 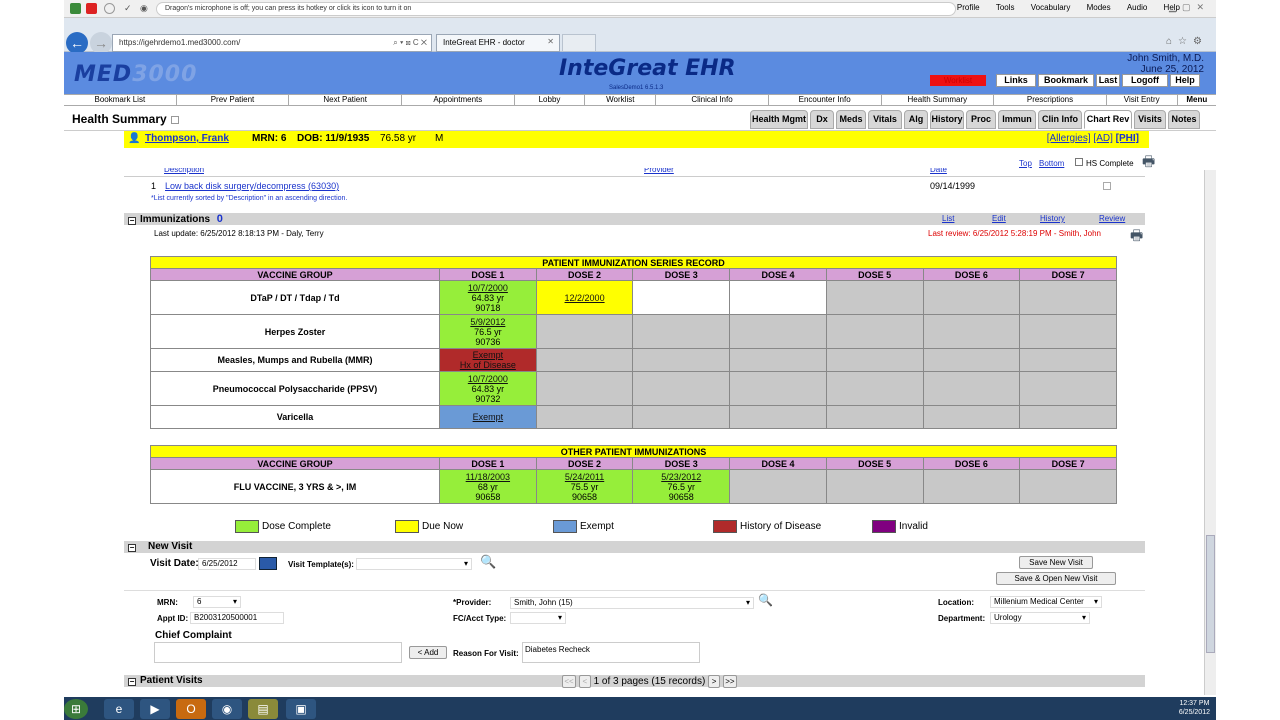 What do you see at coordinates (488, 417) in the screenshot?
I see `dose-cell-exempt: Exempt` at bounding box center [488, 417].